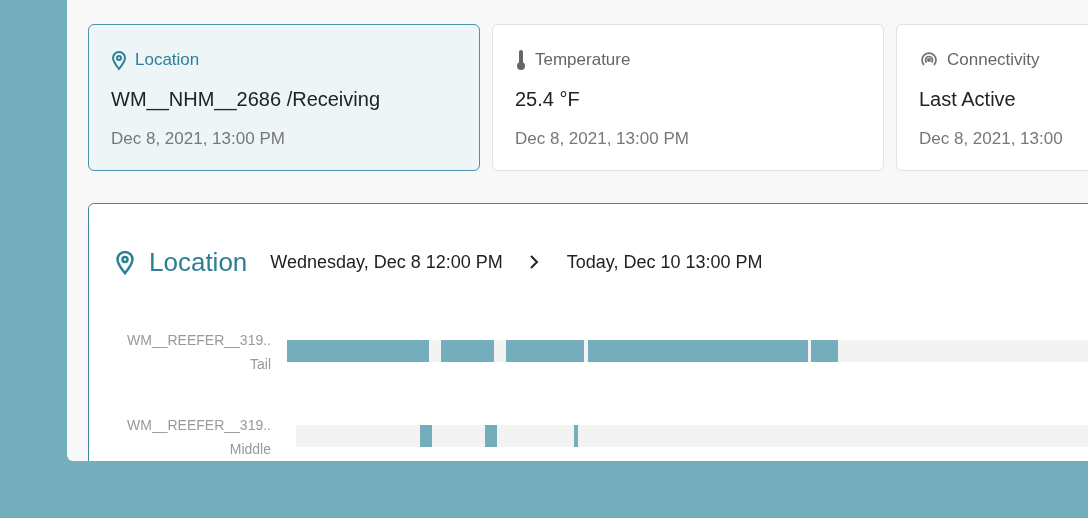  Describe the element at coordinates (993, 60) in the screenshot. I see `card-label: Connectivity` at that location.